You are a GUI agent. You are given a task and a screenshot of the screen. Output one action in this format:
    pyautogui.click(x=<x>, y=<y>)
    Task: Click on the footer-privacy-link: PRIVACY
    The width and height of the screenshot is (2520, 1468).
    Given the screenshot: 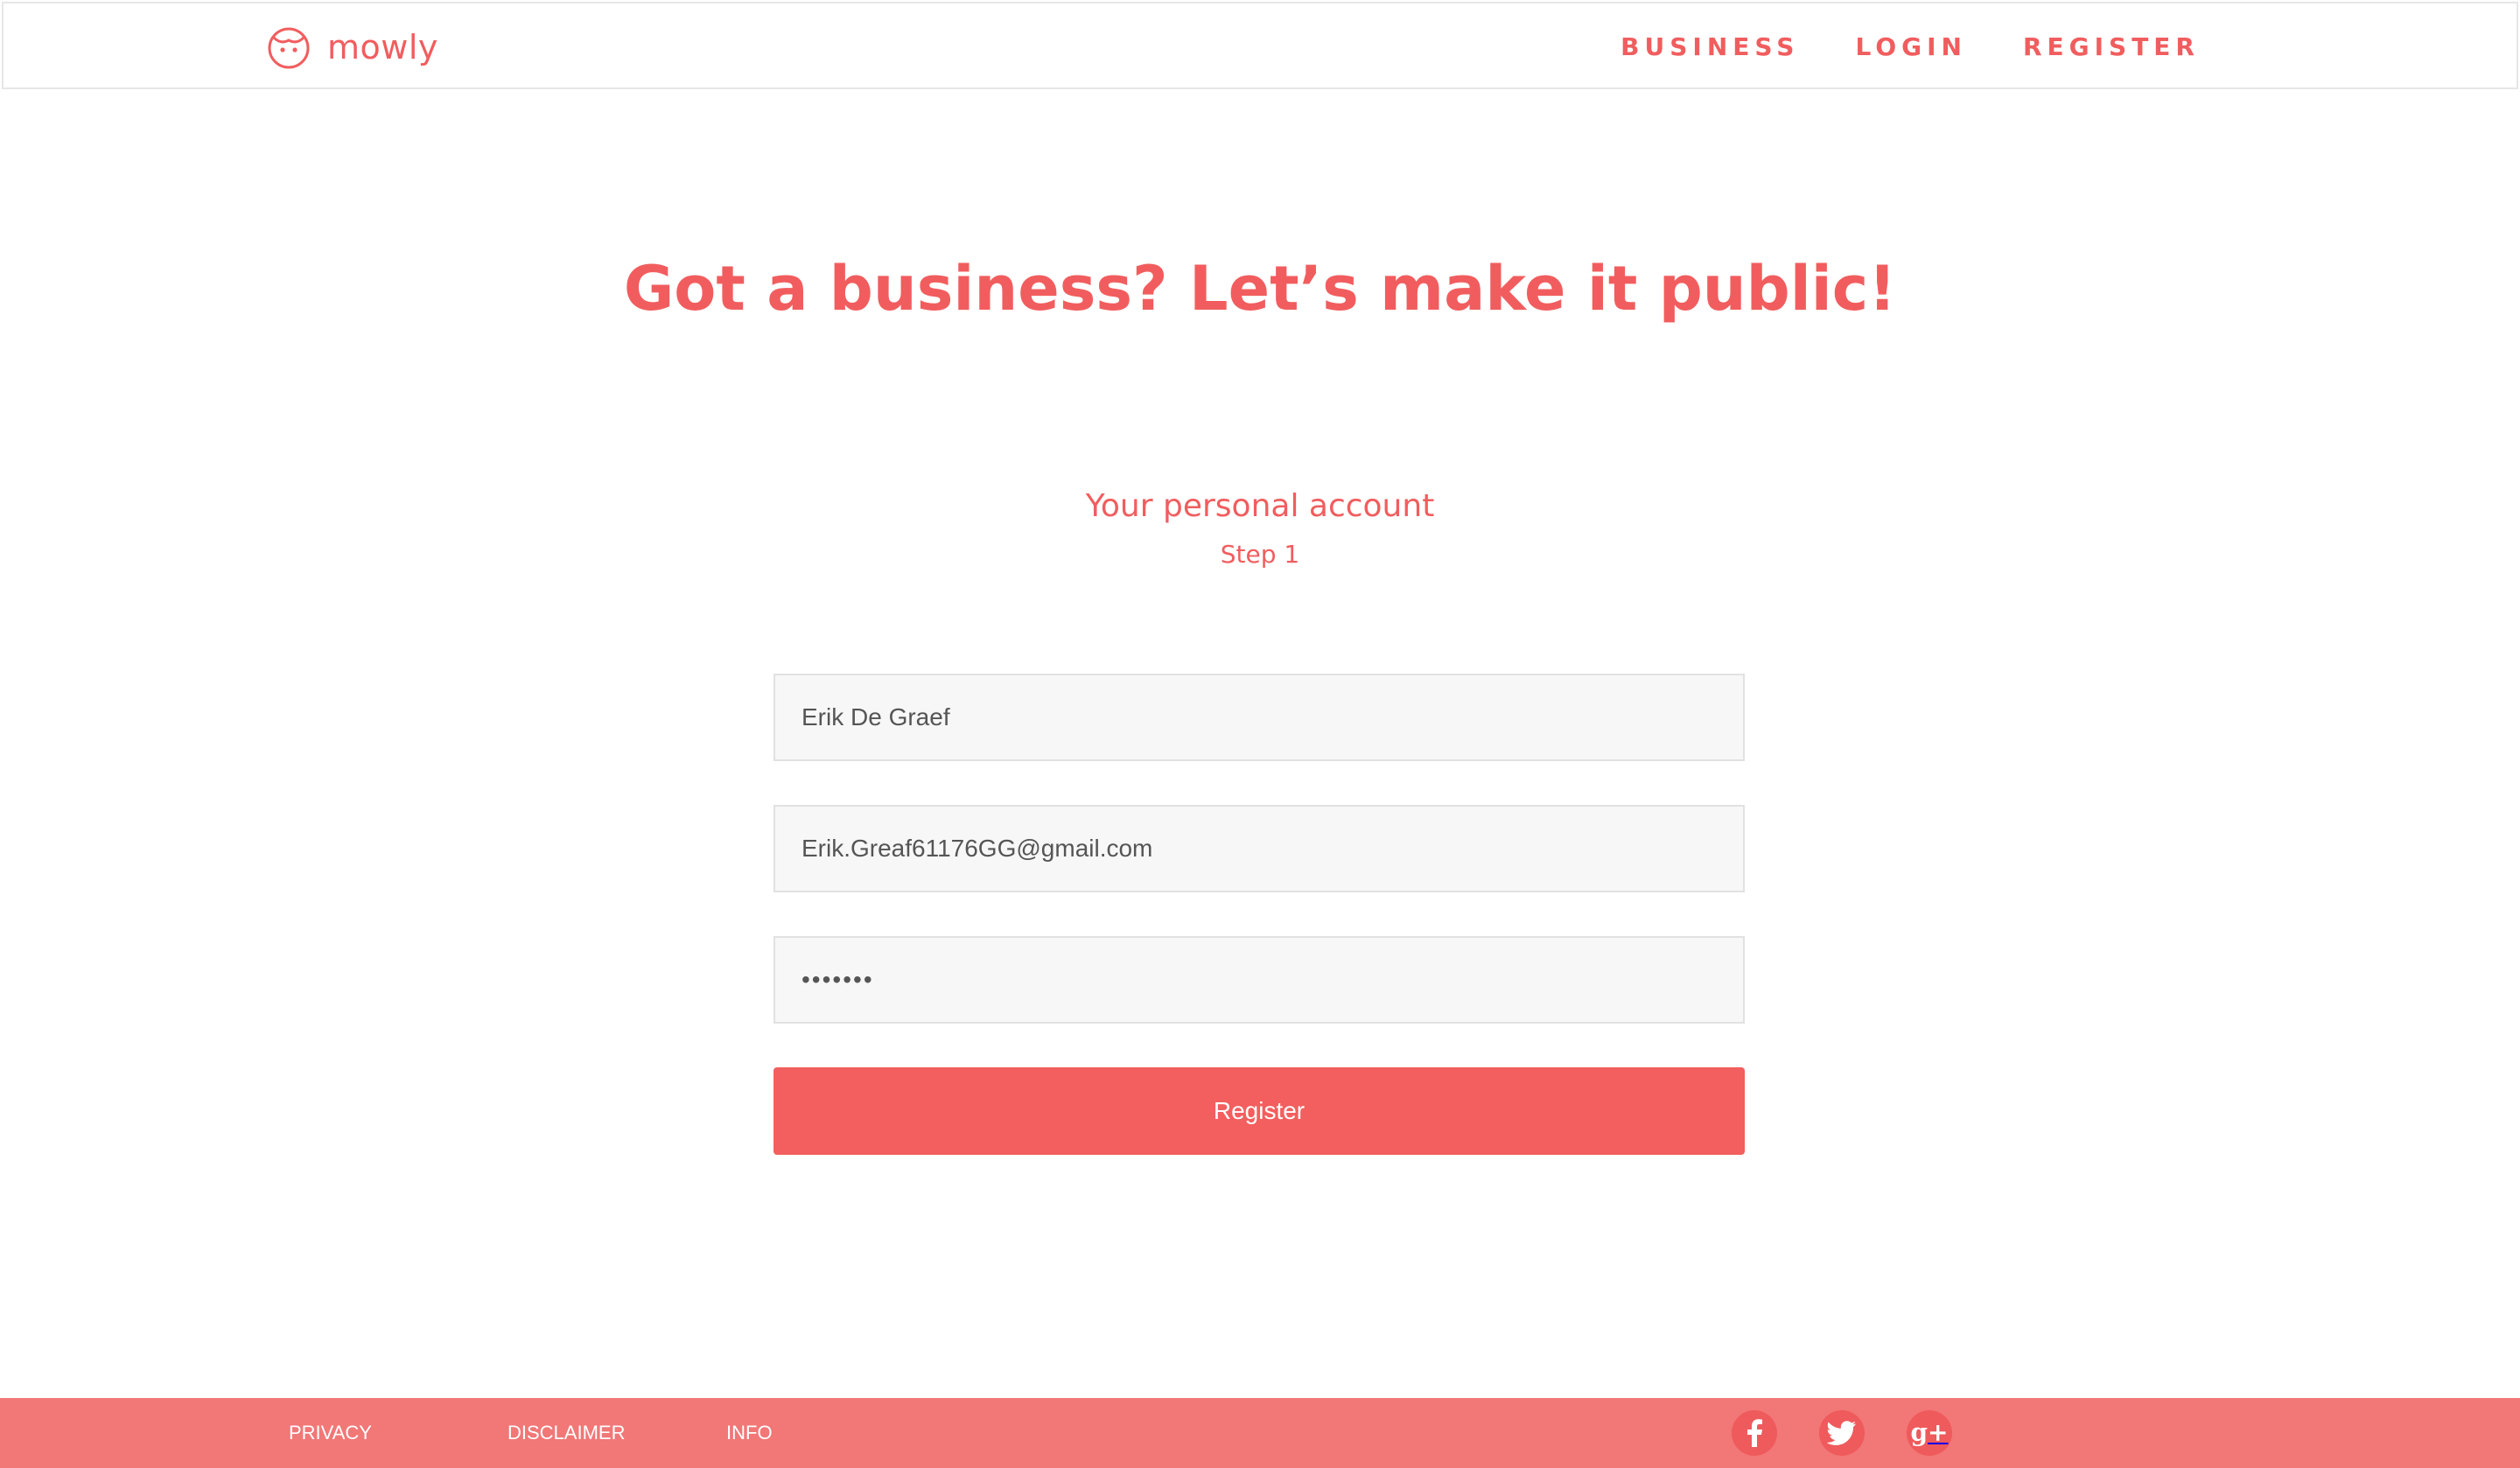 What is the action you would take?
    pyautogui.click(x=330, y=1433)
    